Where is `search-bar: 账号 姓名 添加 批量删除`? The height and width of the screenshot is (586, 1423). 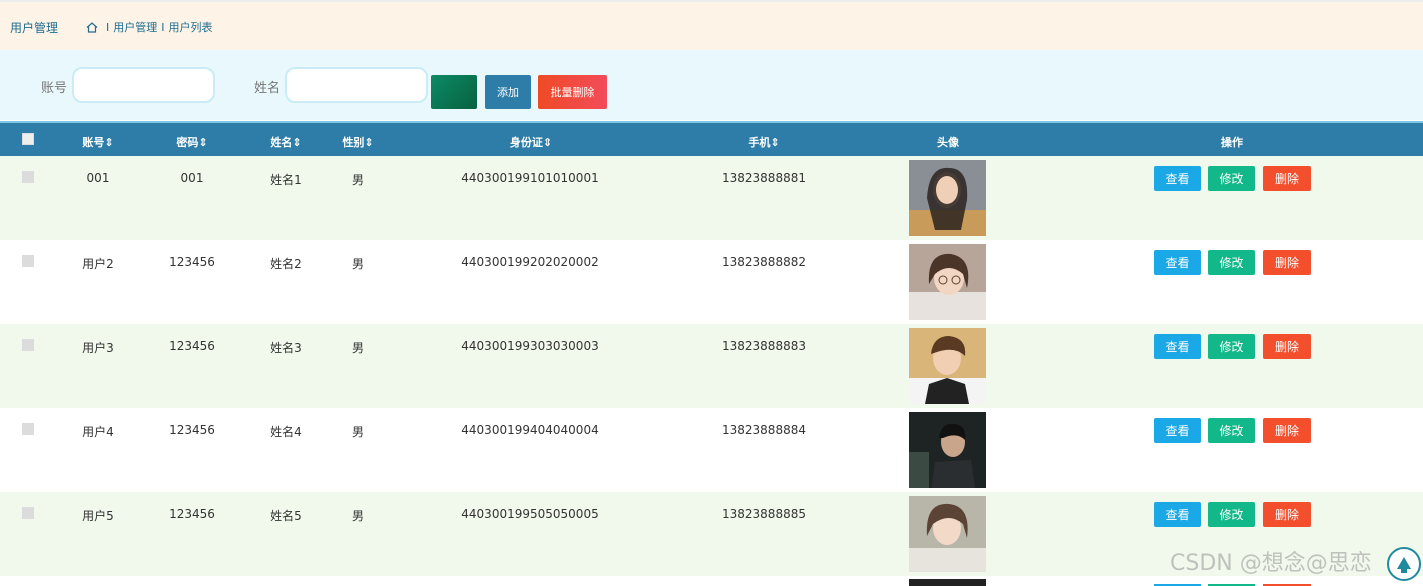
search-bar: 账号 姓名 添加 批量删除 is located at coordinates (711, 85).